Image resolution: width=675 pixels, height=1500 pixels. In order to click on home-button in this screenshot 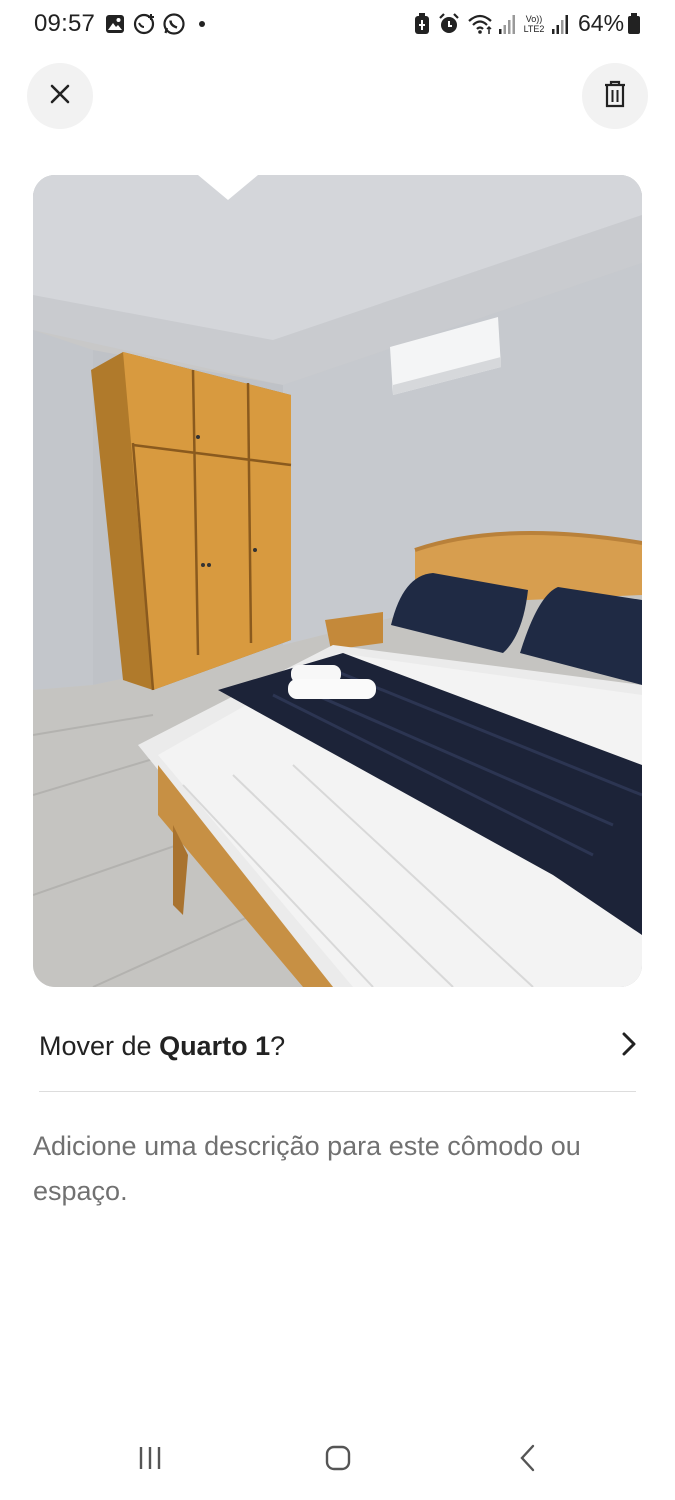, I will do `click(338, 1460)`.